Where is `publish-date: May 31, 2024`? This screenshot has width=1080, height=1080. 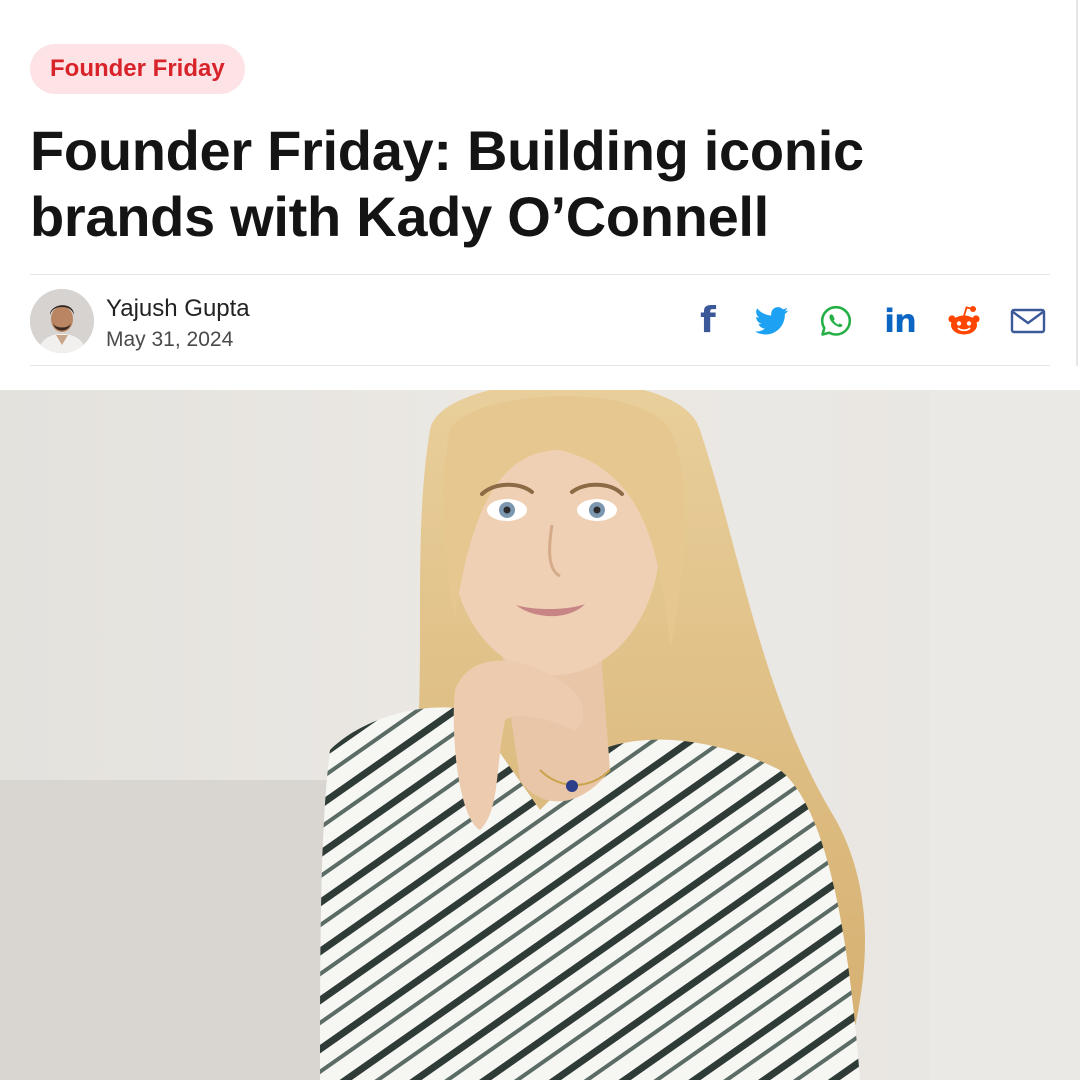 publish-date: May 31, 2024 is located at coordinates (170, 339).